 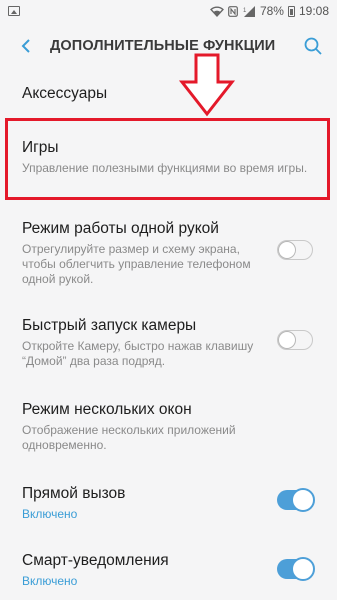 I want to click on item-title: Аксессуары, so click(x=65, y=93).